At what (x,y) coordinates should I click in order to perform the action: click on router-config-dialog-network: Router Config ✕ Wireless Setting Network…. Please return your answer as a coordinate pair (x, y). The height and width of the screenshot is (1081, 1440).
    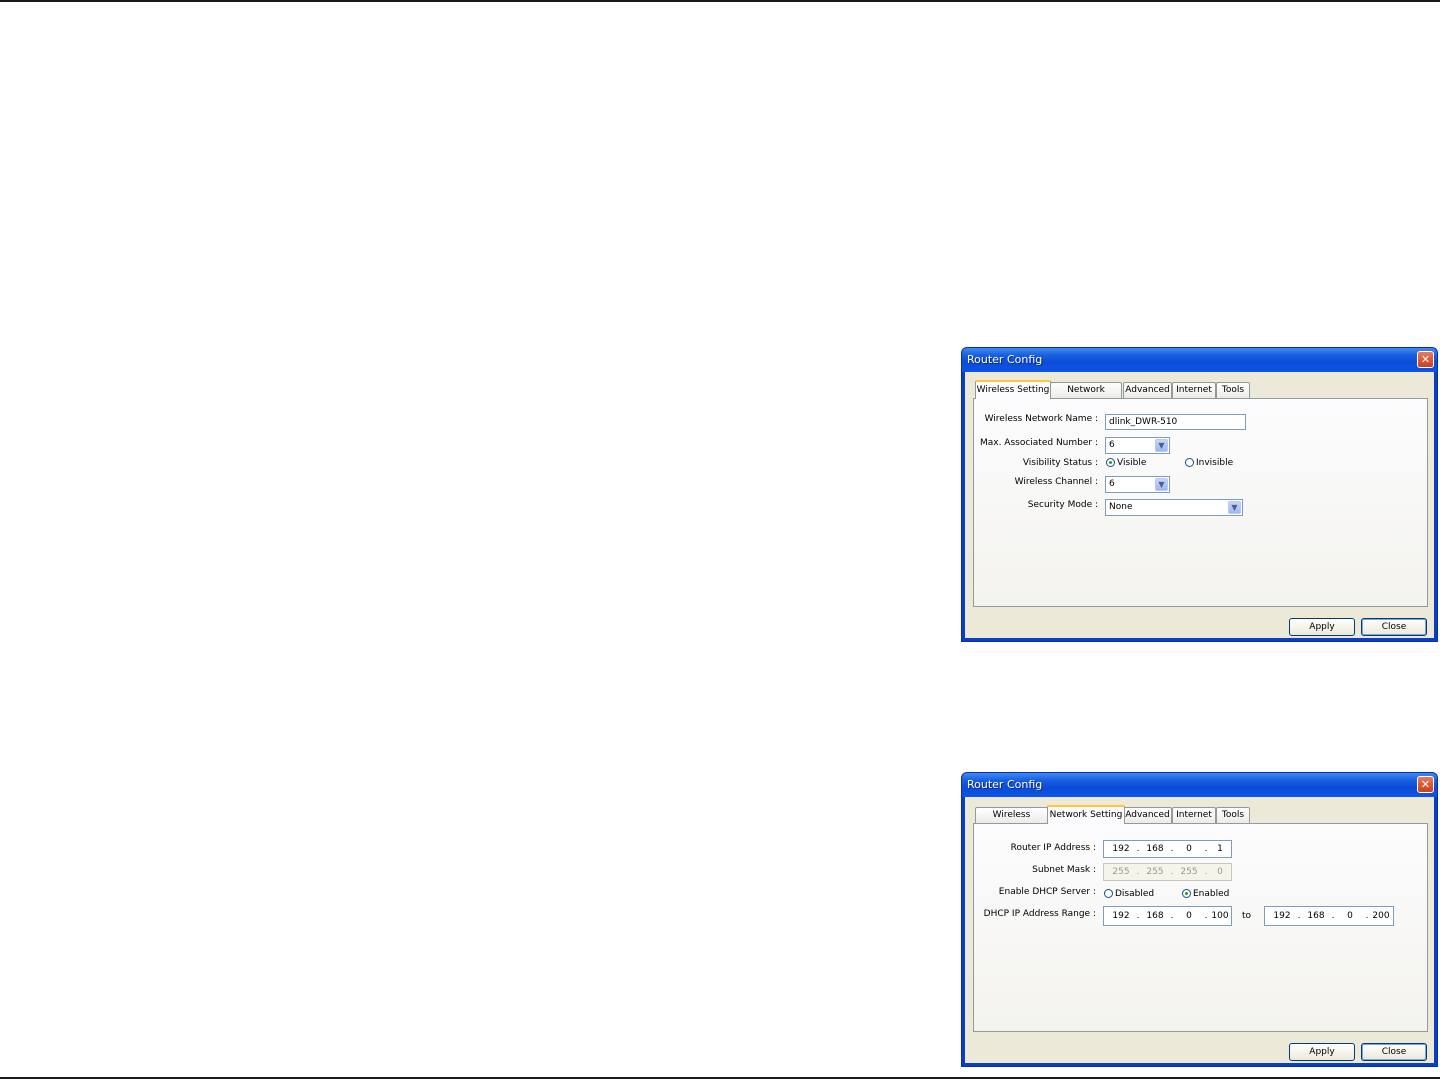
    Looking at the image, I should click on (1199, 919).